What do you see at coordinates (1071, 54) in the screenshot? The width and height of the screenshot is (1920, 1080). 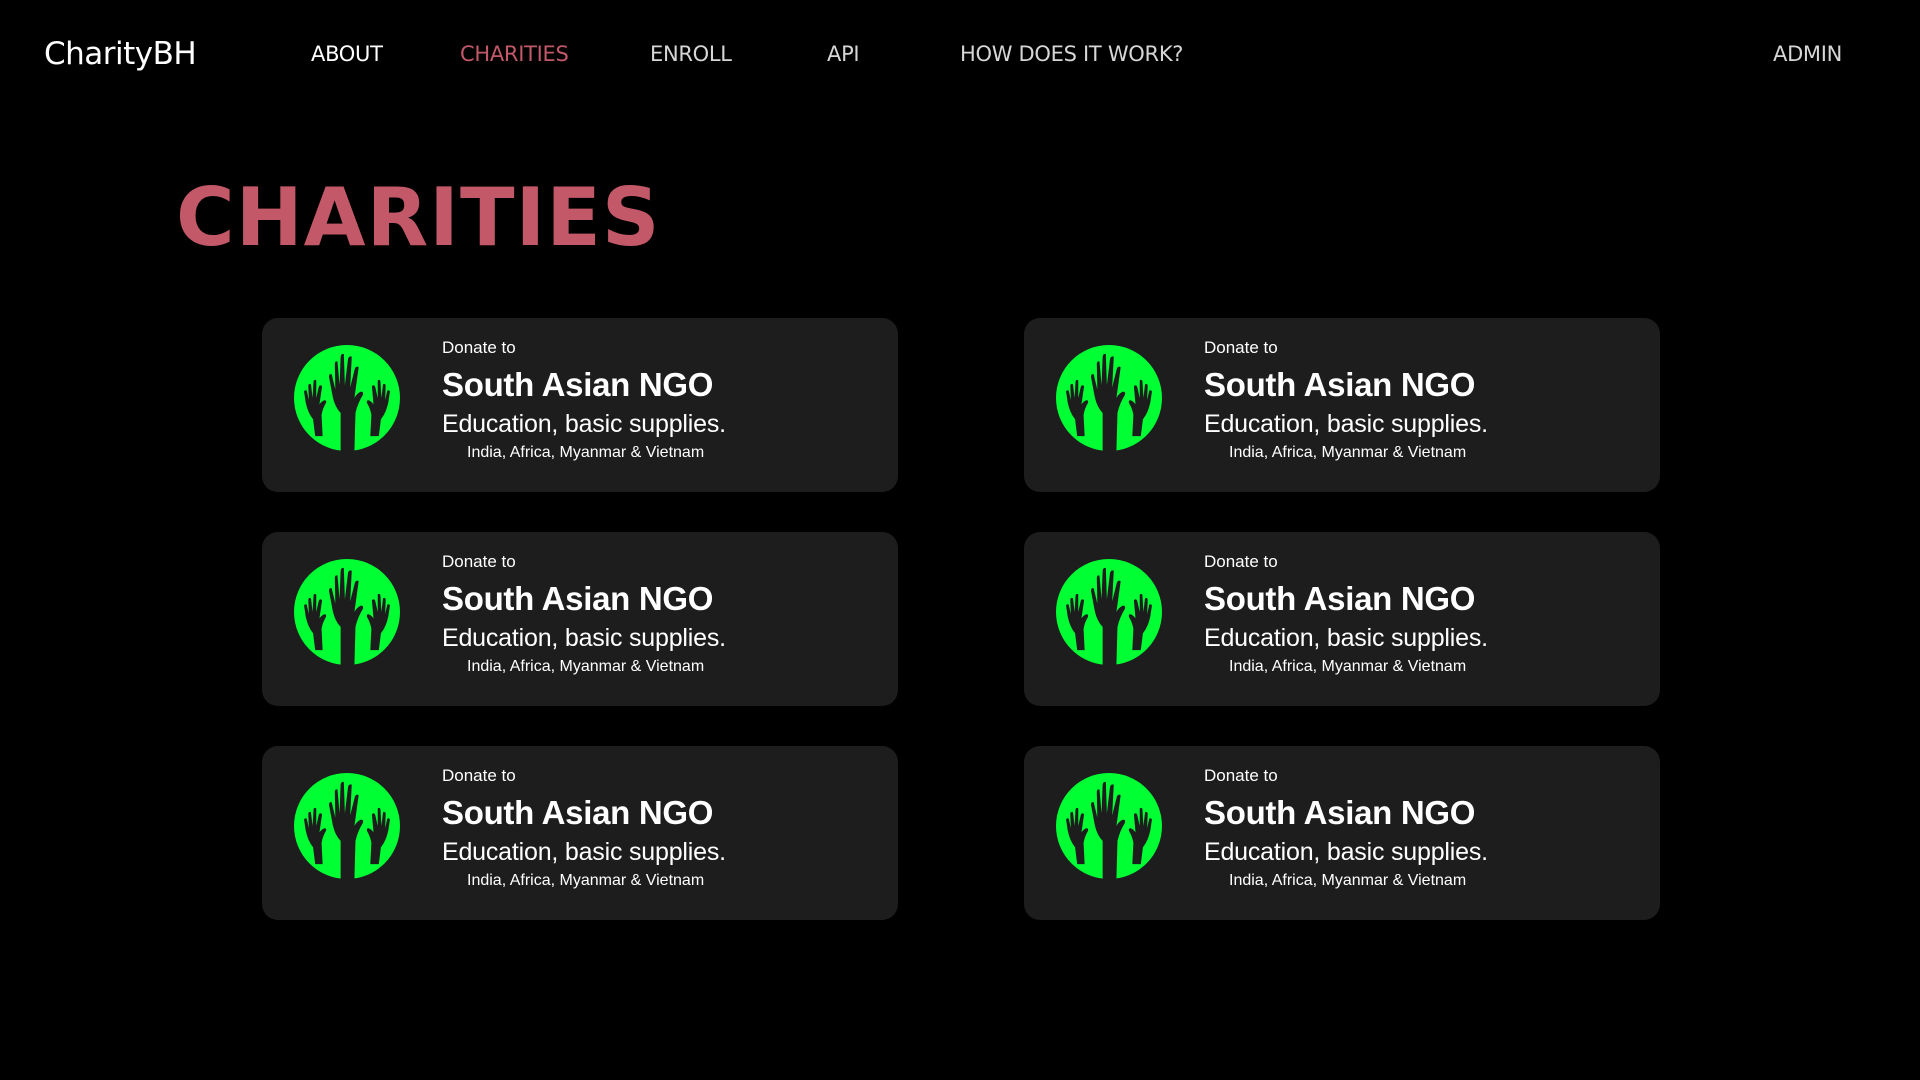 I see `nav-how-does-it-work: HOW DOES IT WORK?` at bounding box center [1071, 54].